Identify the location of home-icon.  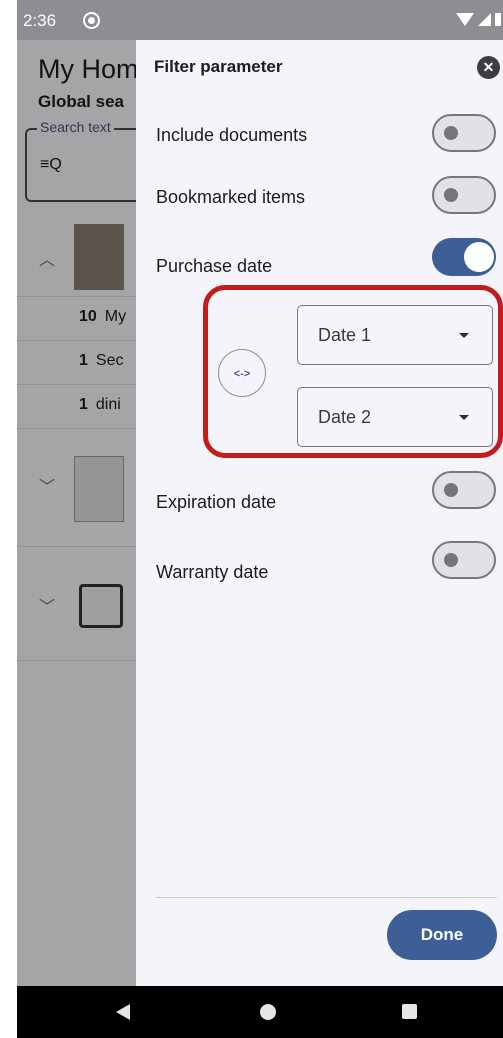
(268, 1012).